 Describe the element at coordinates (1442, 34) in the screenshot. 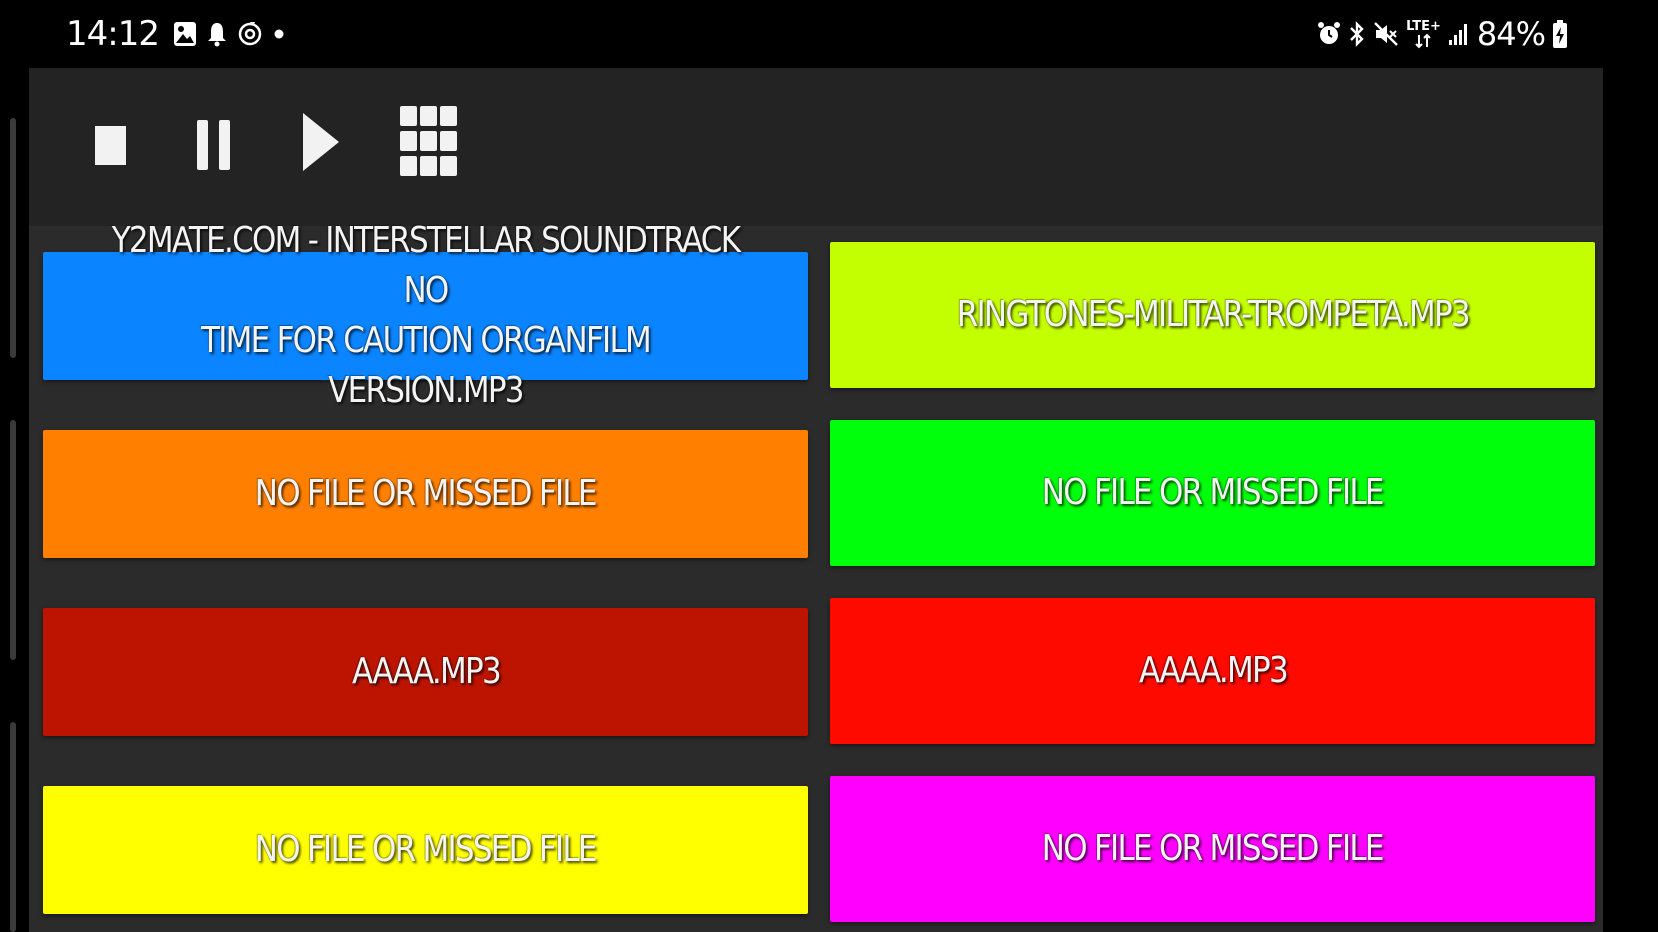

I see `status-bar-right: LTE+ 84%` at that location.